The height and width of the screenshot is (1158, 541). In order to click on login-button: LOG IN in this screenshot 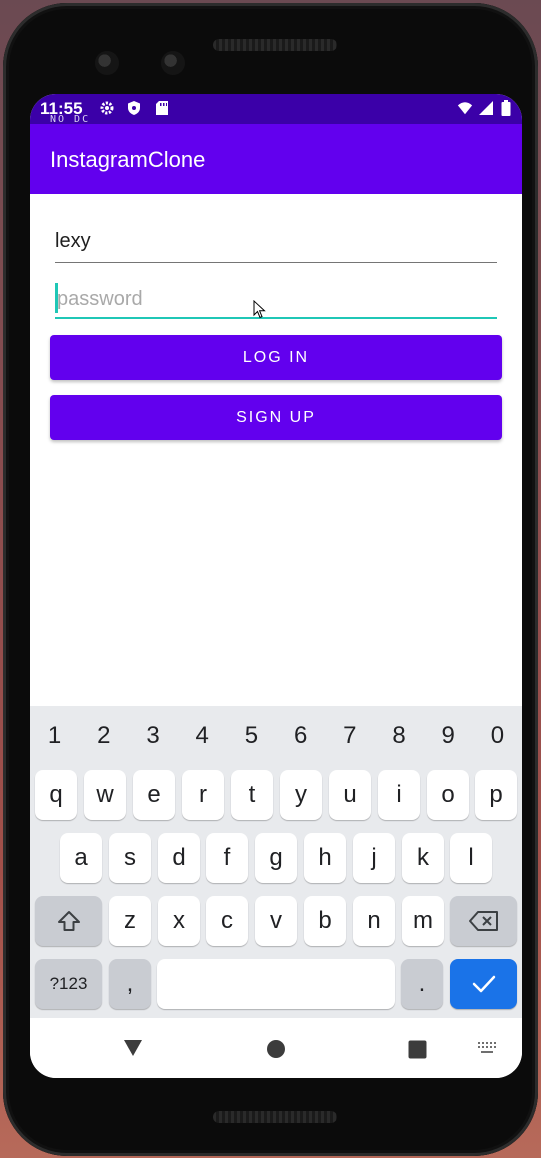, I will do `click(276, 357)`.